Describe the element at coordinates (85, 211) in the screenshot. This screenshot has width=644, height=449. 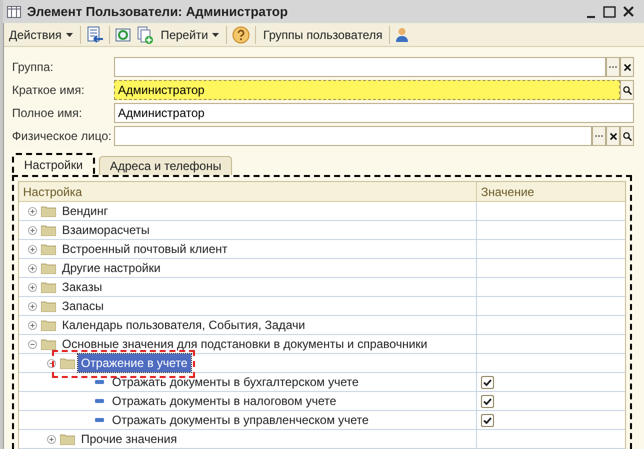
I see `tree-item: Вендинг` at that location.